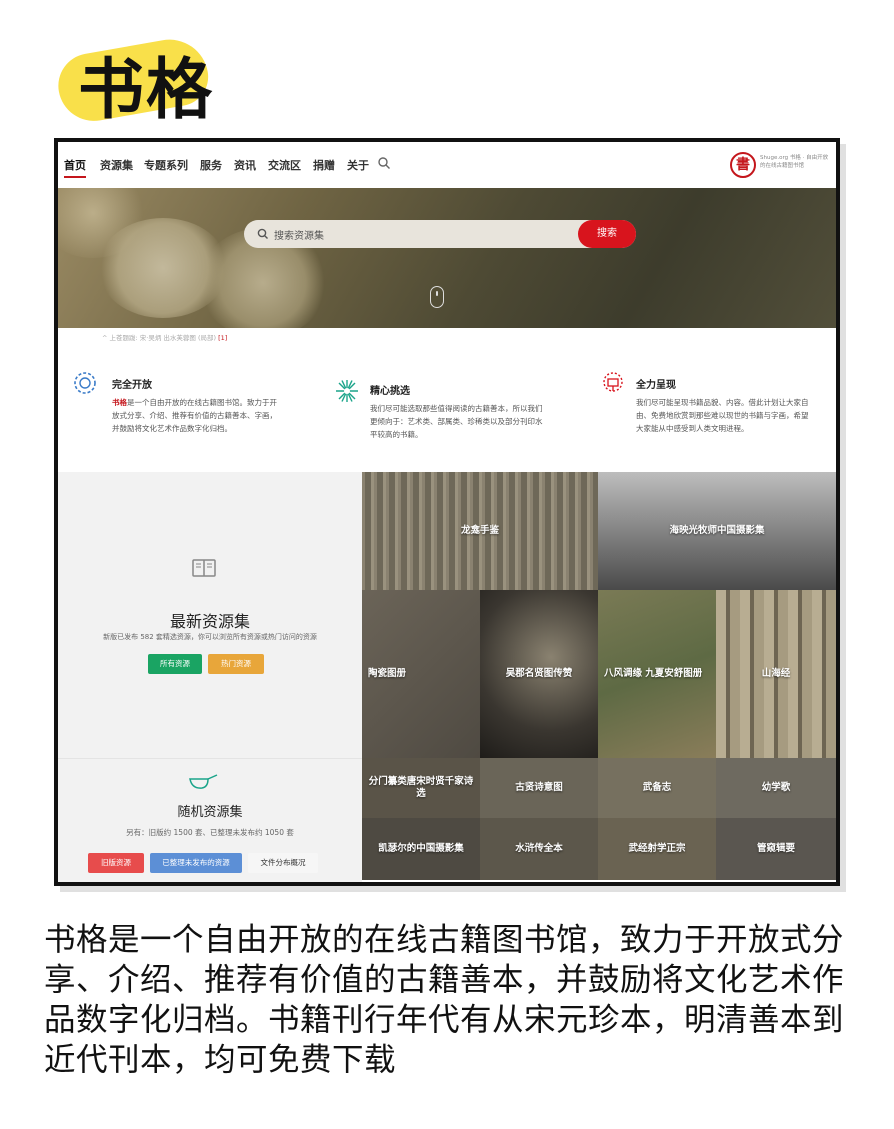  Describe the element at coordinates (324, 165) in the screenshot. I see `nav-donate: 捐赠` at that location.